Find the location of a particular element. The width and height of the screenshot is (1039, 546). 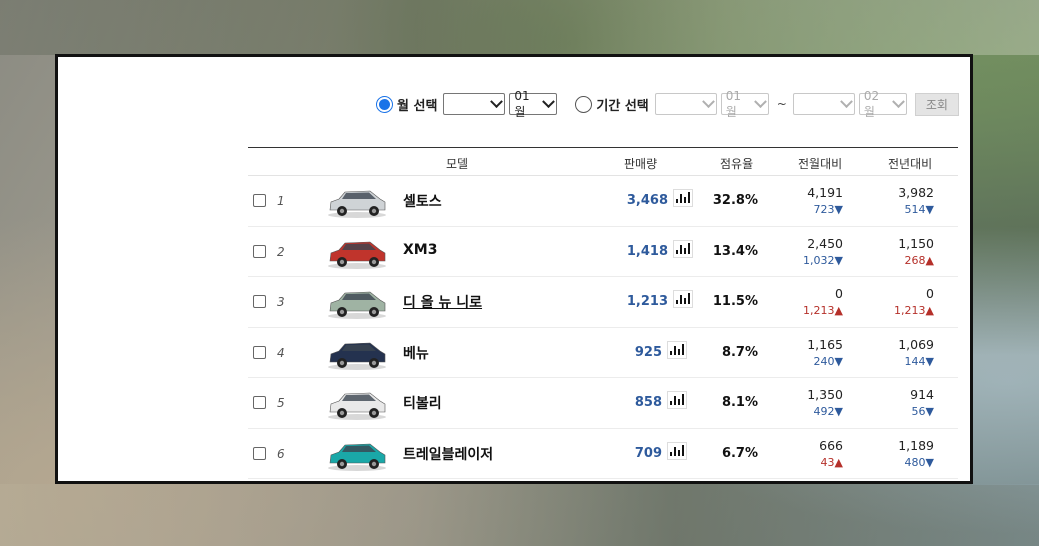

row-share: 6.7% is located at coordinates (739, 453).